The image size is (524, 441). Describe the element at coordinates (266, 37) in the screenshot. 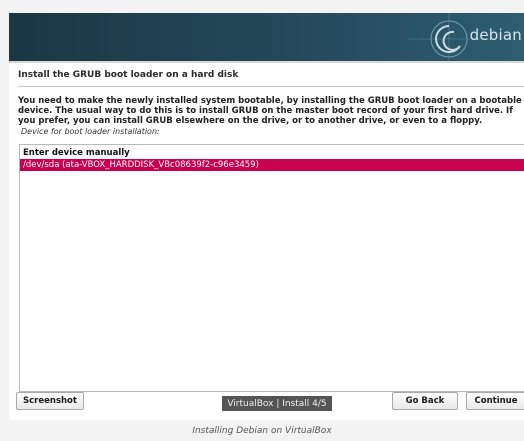

I see `debian-banner: debian` at that location.